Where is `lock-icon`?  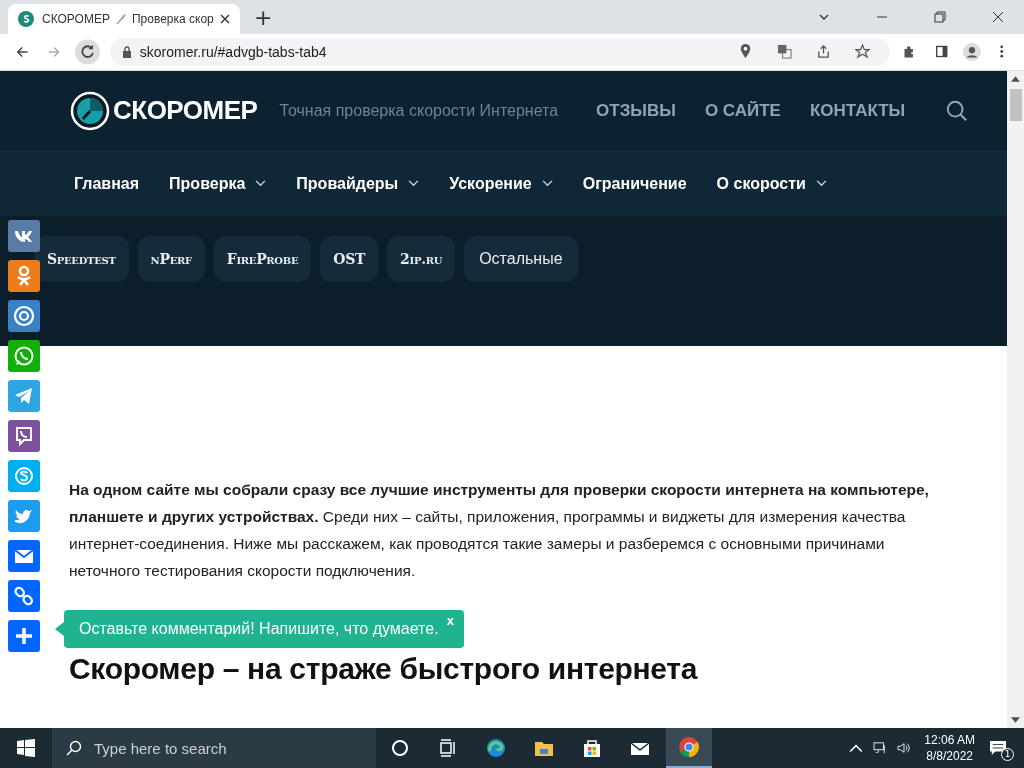
lock-icon is located at coordinates (126, 51).